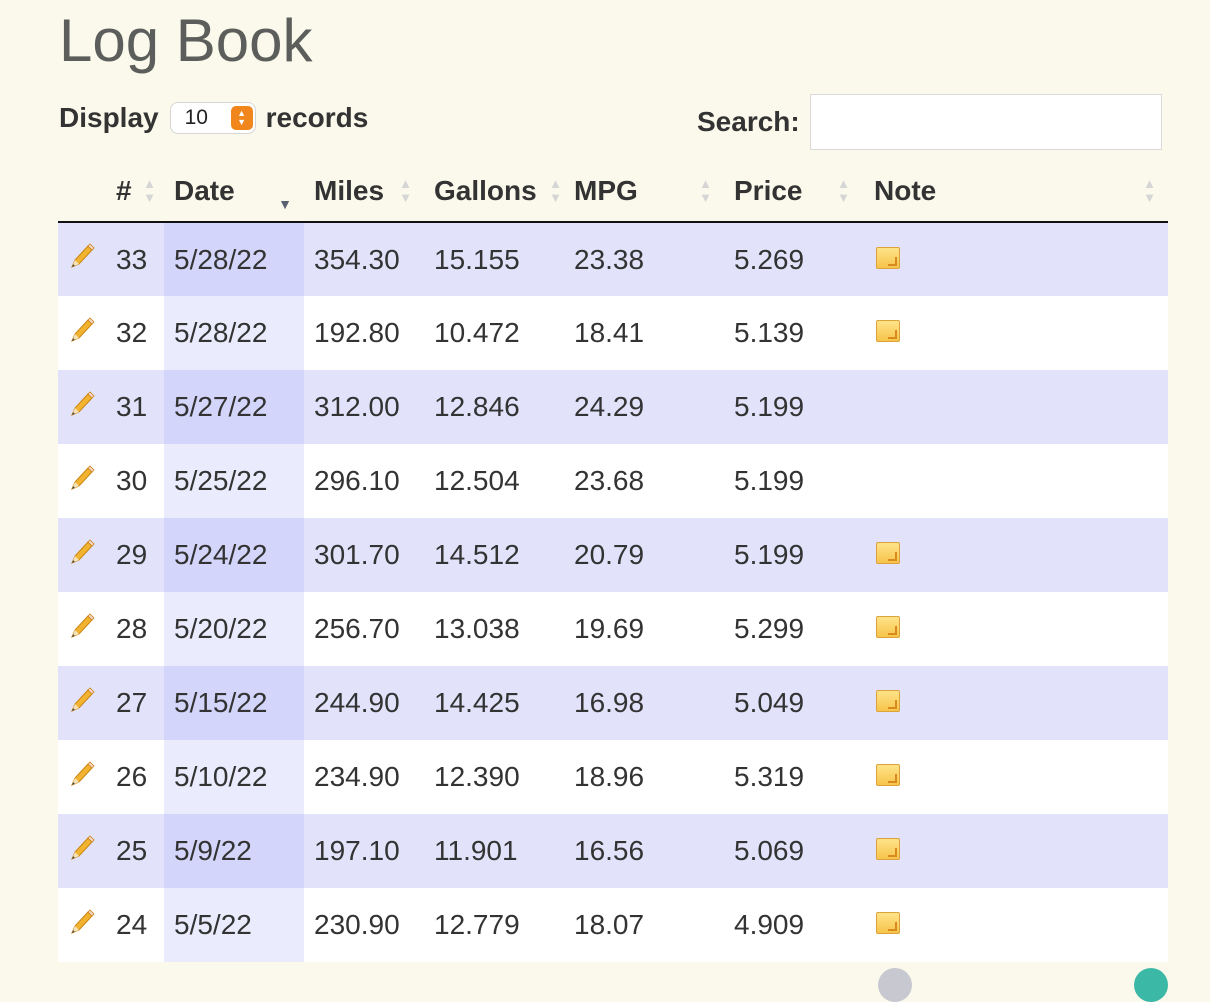 This screenshot has width=1210, height=1002. I want to click on column-header-gallons: Gallons ▲ ▼, so click(494, 191).